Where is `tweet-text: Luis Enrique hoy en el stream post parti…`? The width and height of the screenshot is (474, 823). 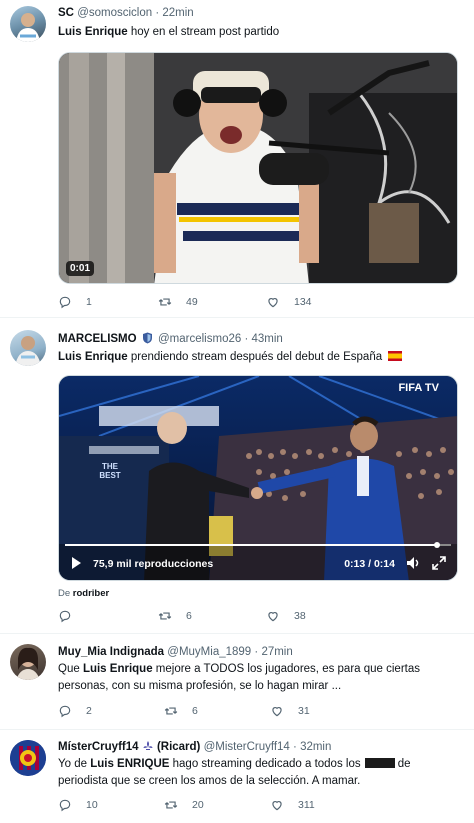 tweet-text: Luis Enrique hoy en el stream post parti… is located at coordinates (169, 32).